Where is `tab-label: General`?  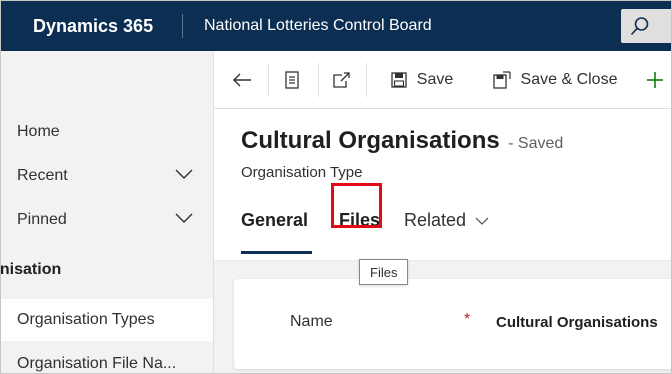
tab-label: General is located at coordinates (275, 220).